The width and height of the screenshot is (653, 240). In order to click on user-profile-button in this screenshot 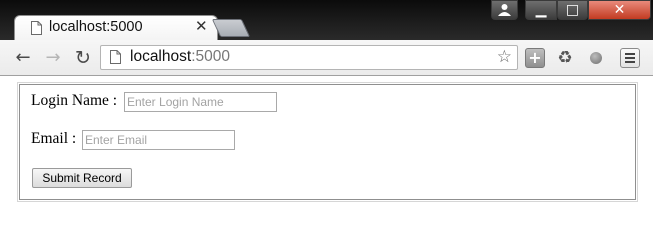, I will do `click(504, 10)`.